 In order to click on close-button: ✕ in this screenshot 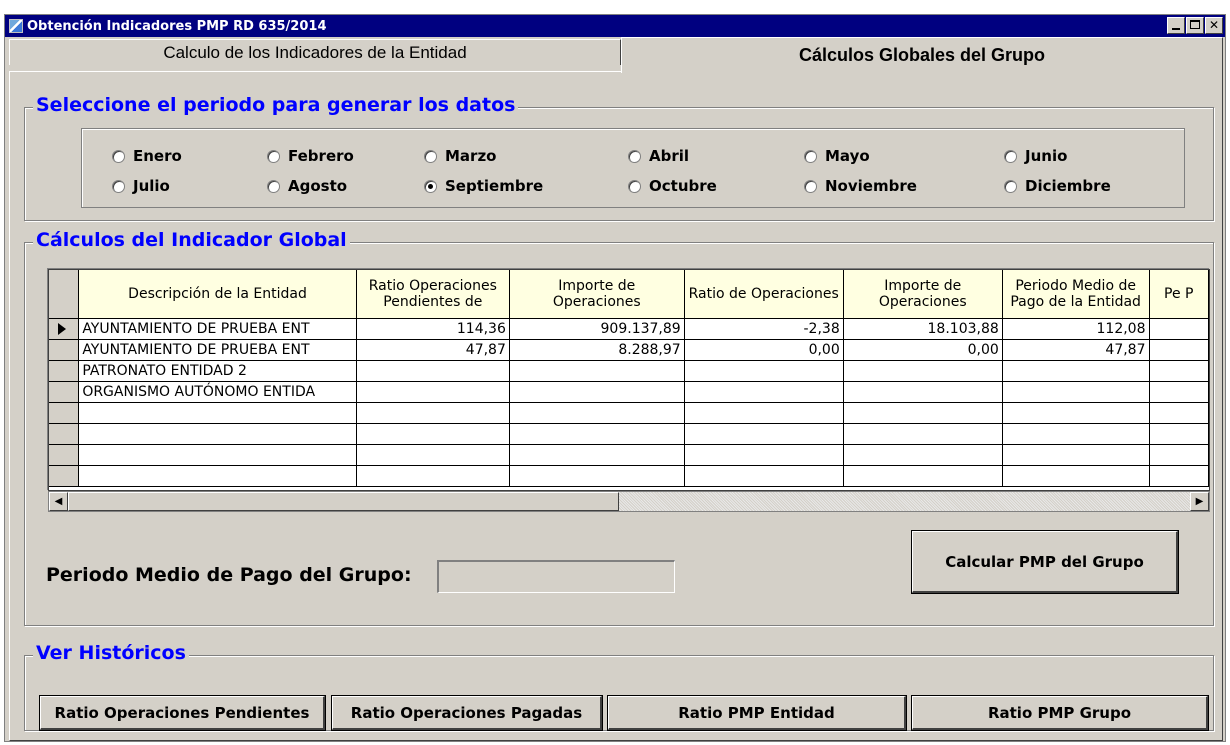, I will do `click(1214, 25)`.